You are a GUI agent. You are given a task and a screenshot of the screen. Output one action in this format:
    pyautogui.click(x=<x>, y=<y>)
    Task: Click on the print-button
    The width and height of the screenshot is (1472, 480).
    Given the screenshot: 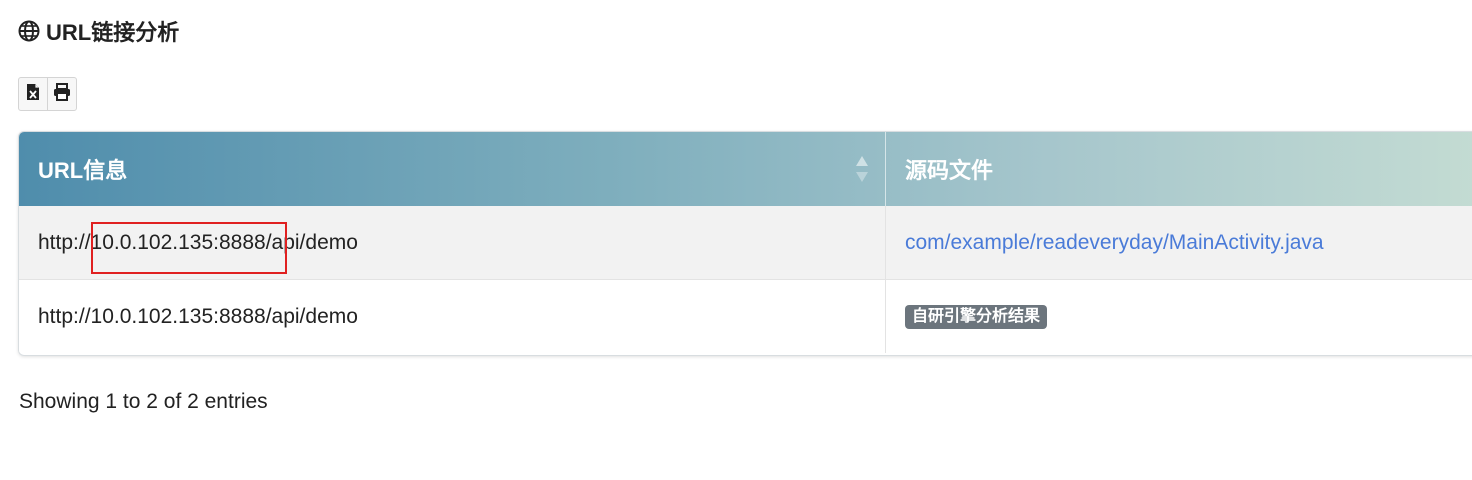 What is the action you would take?
    pyautogui.click(x=62, y=94)
    